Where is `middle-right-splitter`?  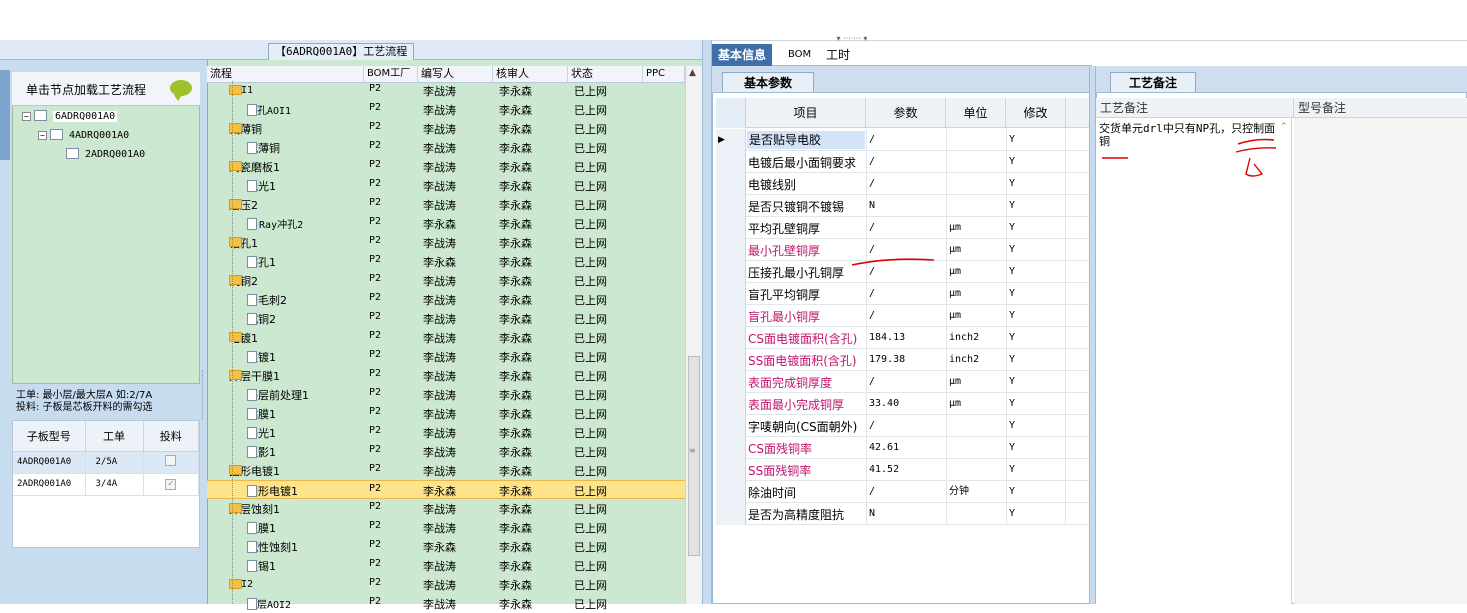
middle-right-splitter is located at coordinates (707, 322).